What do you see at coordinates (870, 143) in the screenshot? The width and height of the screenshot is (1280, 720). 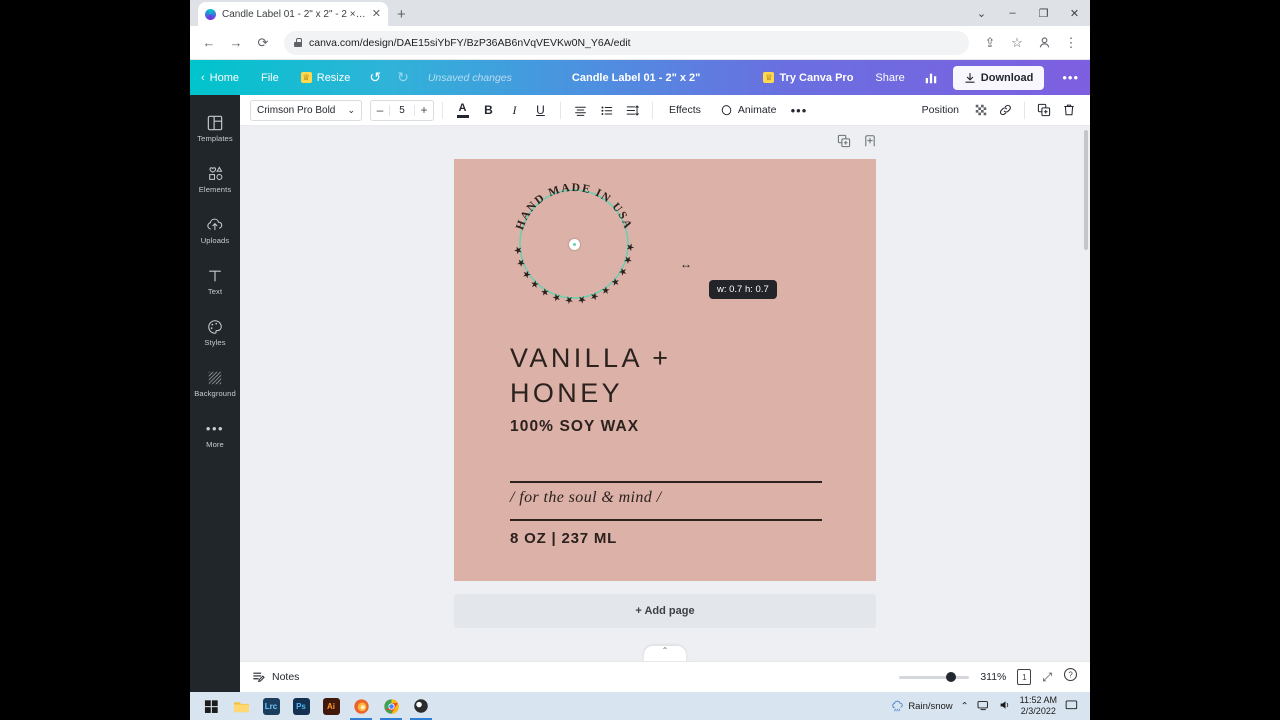 I see `add-page-icon` at bounding box center [870, 143].